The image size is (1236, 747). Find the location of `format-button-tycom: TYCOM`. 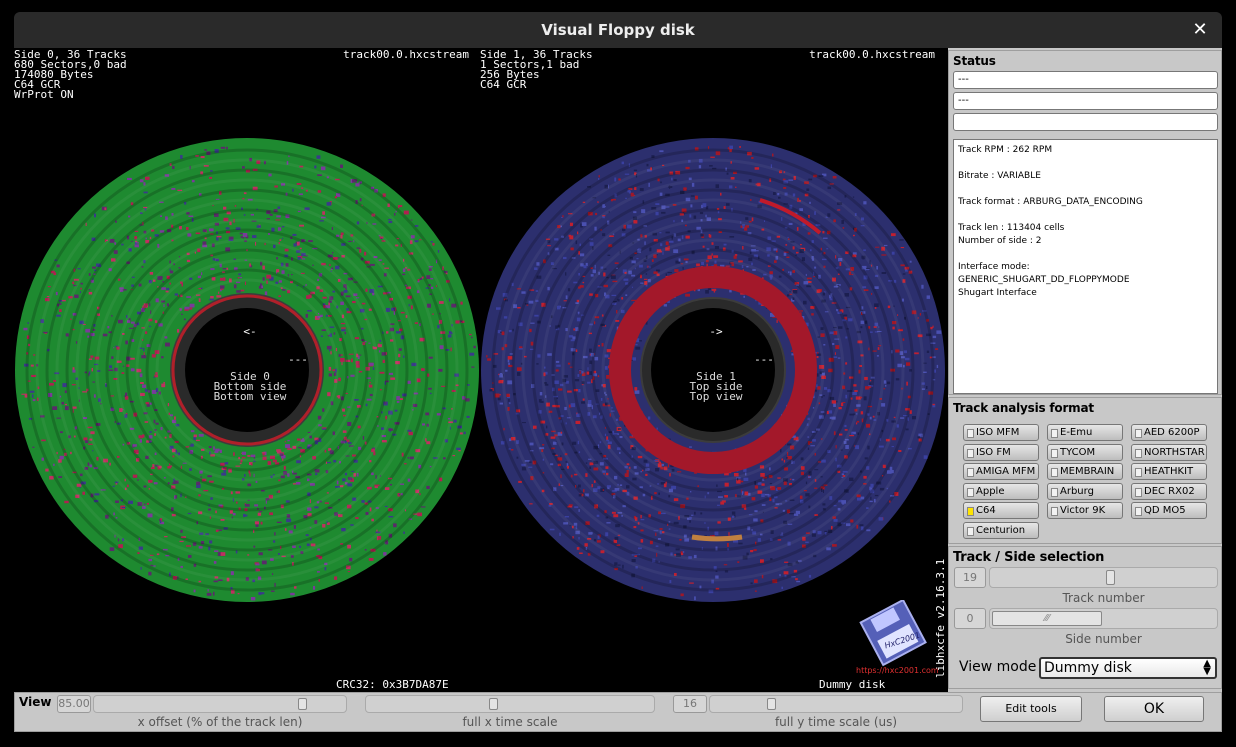

format-button-tycom: TYCOM is located at coordinates (1085, 452).